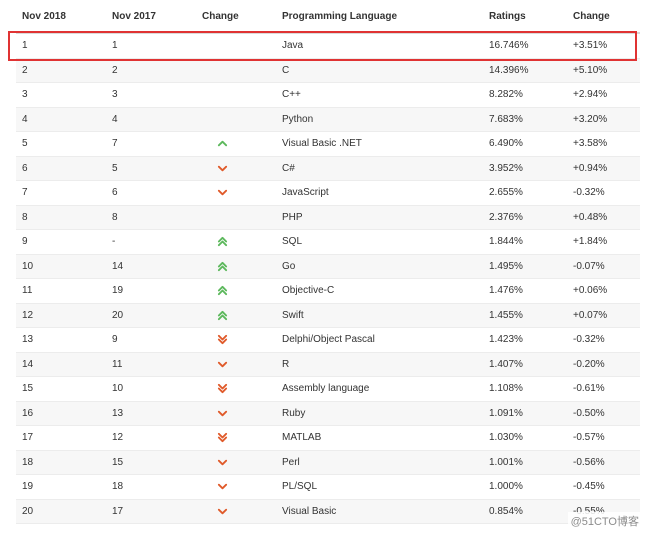 This screenshot has height=536, width=650. Describe the element at coordinates (590, 315) in the screenshot. I see `rating-change-cell: +0.07%` at that location.